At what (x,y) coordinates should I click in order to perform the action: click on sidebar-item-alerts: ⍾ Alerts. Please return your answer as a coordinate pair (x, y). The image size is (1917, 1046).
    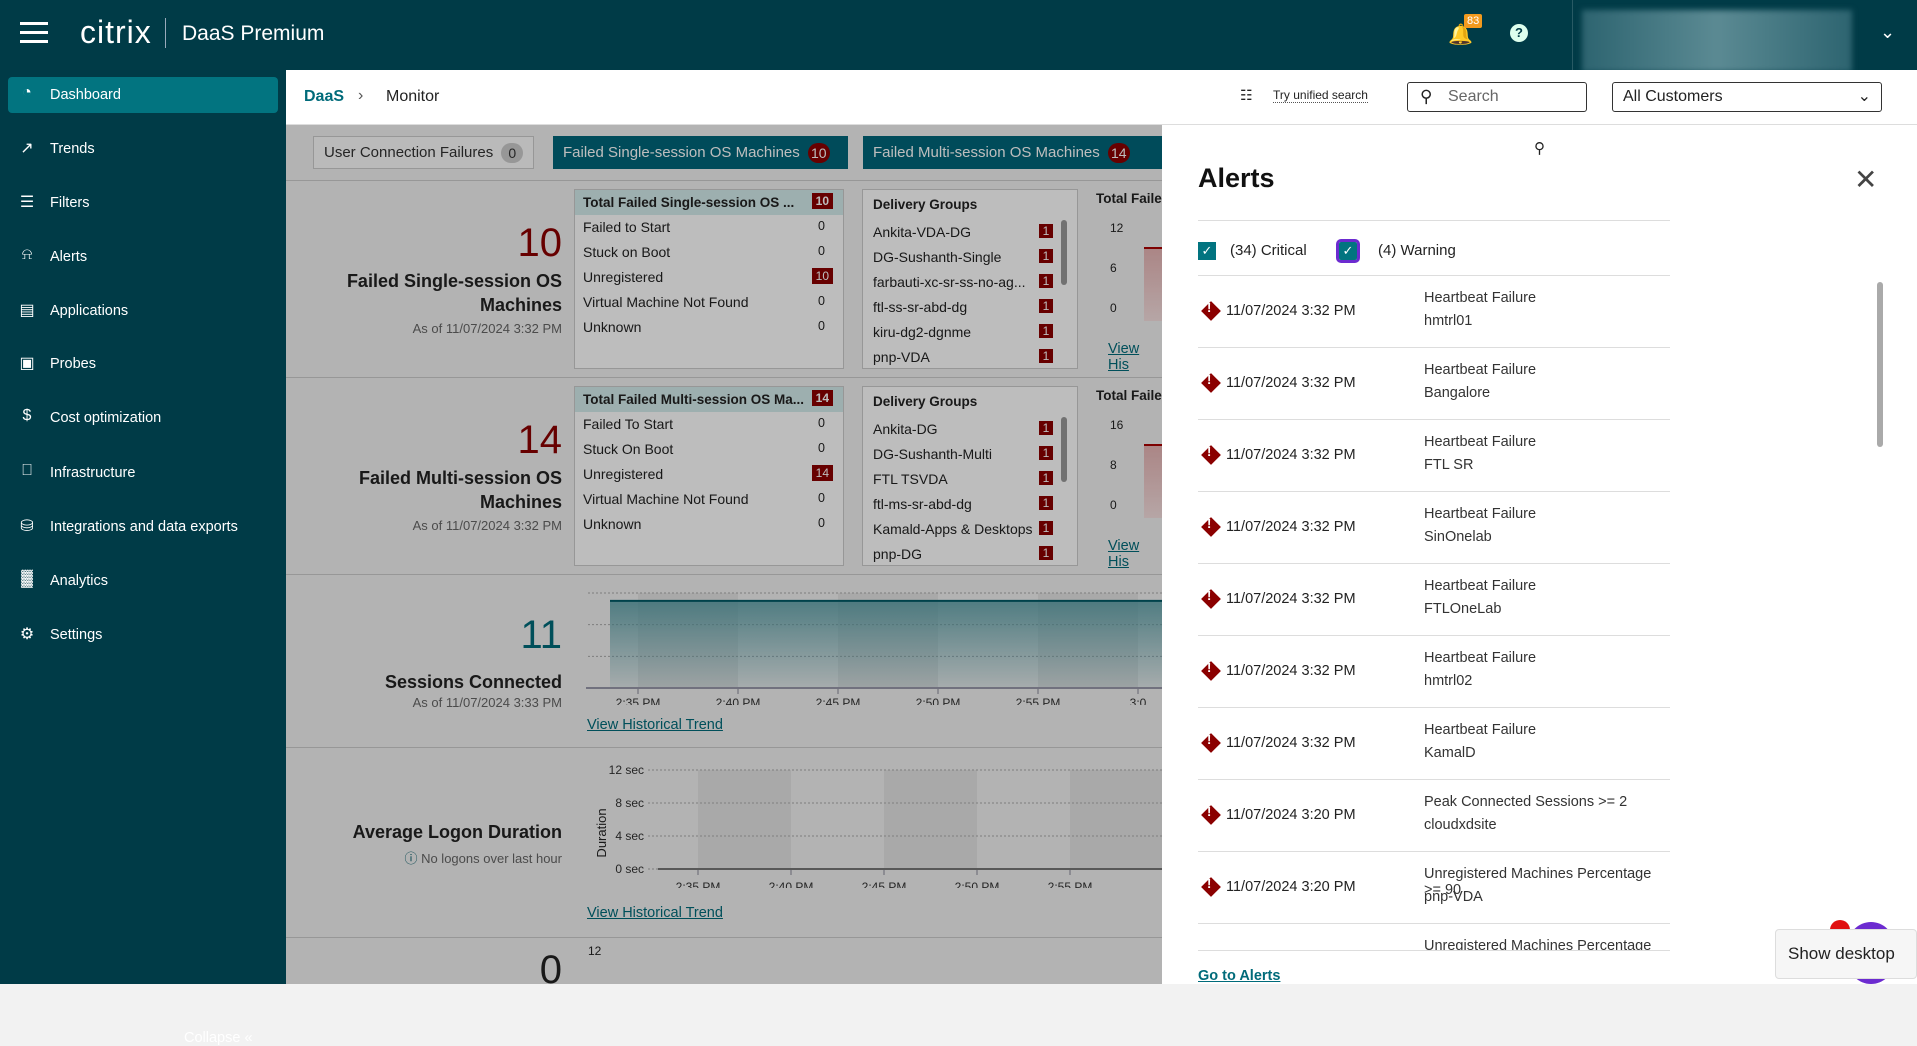
    Looking at the image, I should click on (143, 257).